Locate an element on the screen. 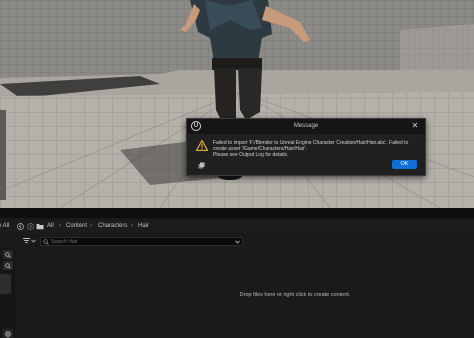 The height and width of the screenshot is (338, 474). panel-tab-strip is located at coordinates (237, 213).